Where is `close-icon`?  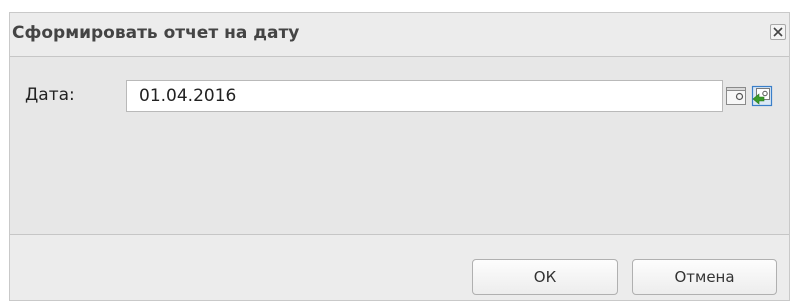
close-icon is located at coordinates (778, 32).